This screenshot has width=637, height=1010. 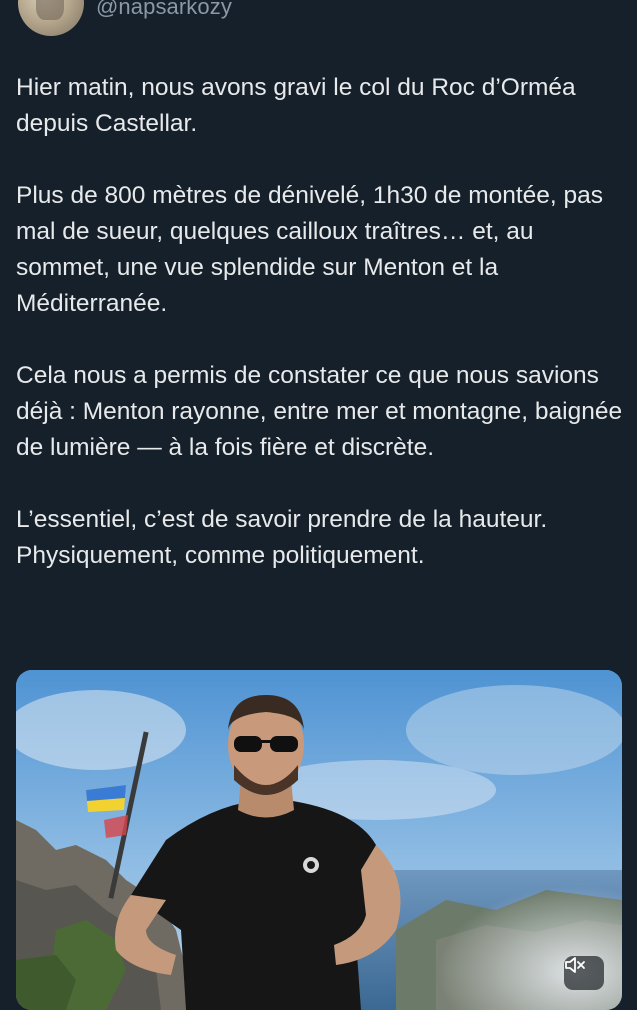 I want to click on tweet-header: @napsarkozy, so click(x=318, y=20).